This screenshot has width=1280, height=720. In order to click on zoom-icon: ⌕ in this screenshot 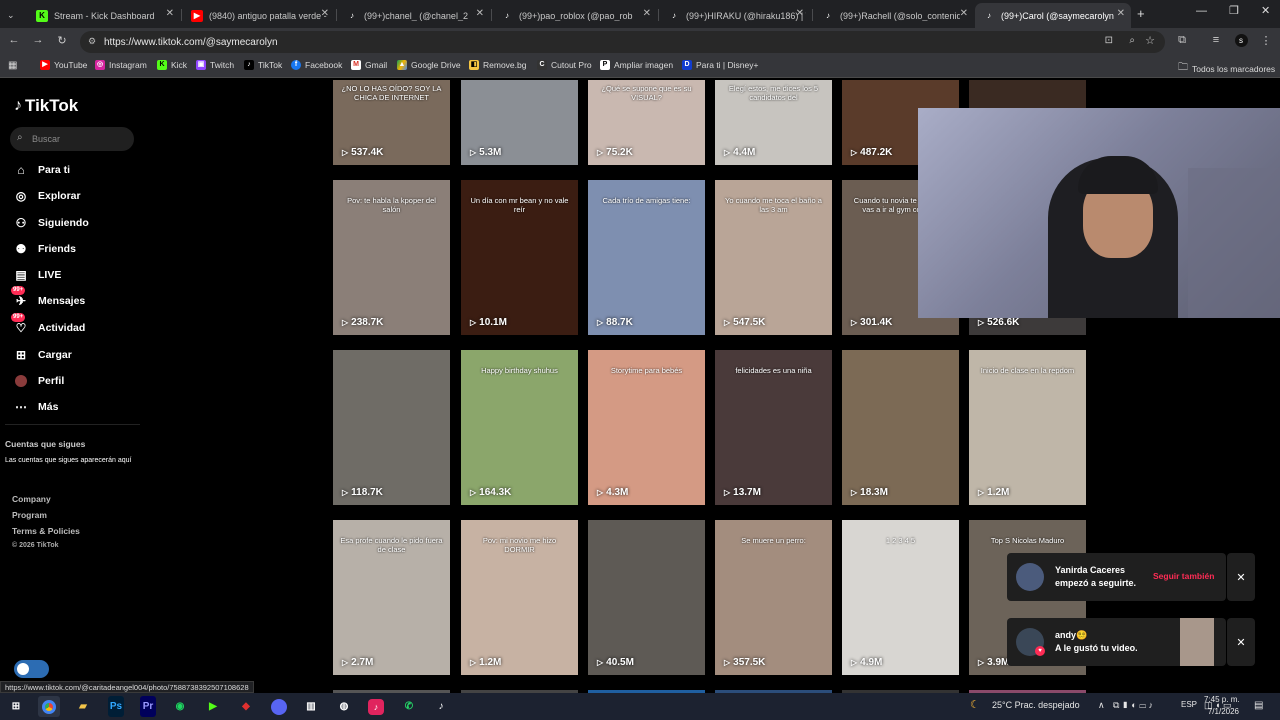, I will do `click(1132, 40)`.